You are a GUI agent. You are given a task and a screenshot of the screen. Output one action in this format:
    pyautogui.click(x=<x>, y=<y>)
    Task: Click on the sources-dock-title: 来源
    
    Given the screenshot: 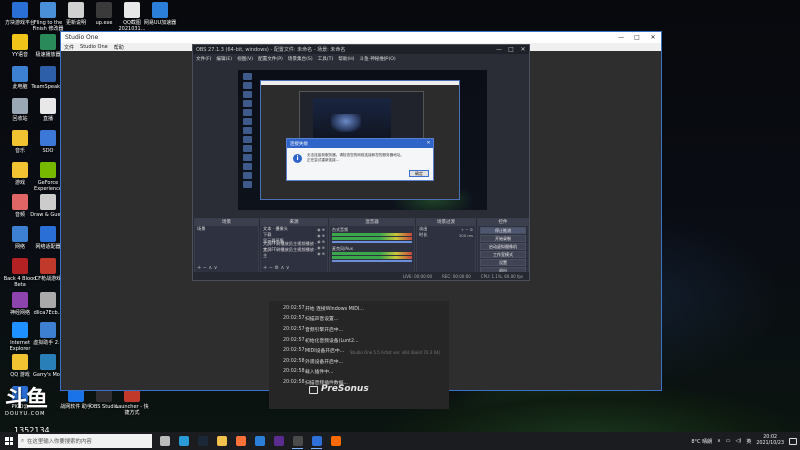 What is the action you would take?
    pyautogui.click(x=294, y=222)
    